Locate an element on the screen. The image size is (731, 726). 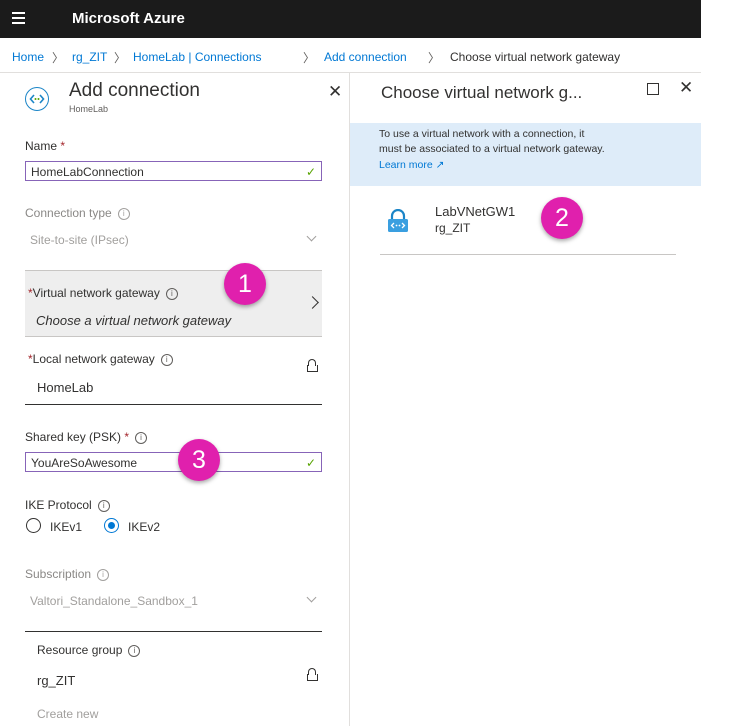
virtual-network-gateway-icon is located at coordinates (398, 220).